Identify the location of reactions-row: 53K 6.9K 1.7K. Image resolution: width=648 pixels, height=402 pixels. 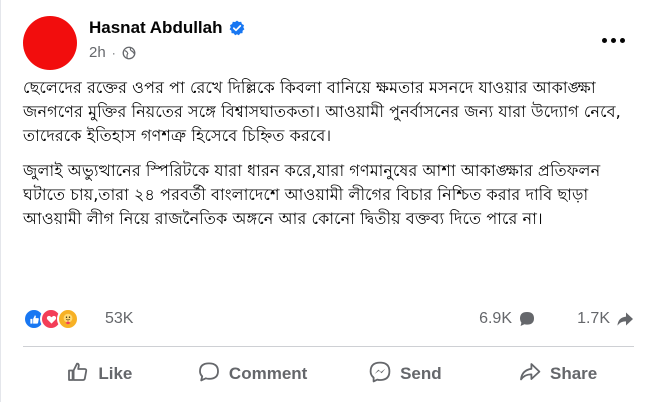
(328, 320).